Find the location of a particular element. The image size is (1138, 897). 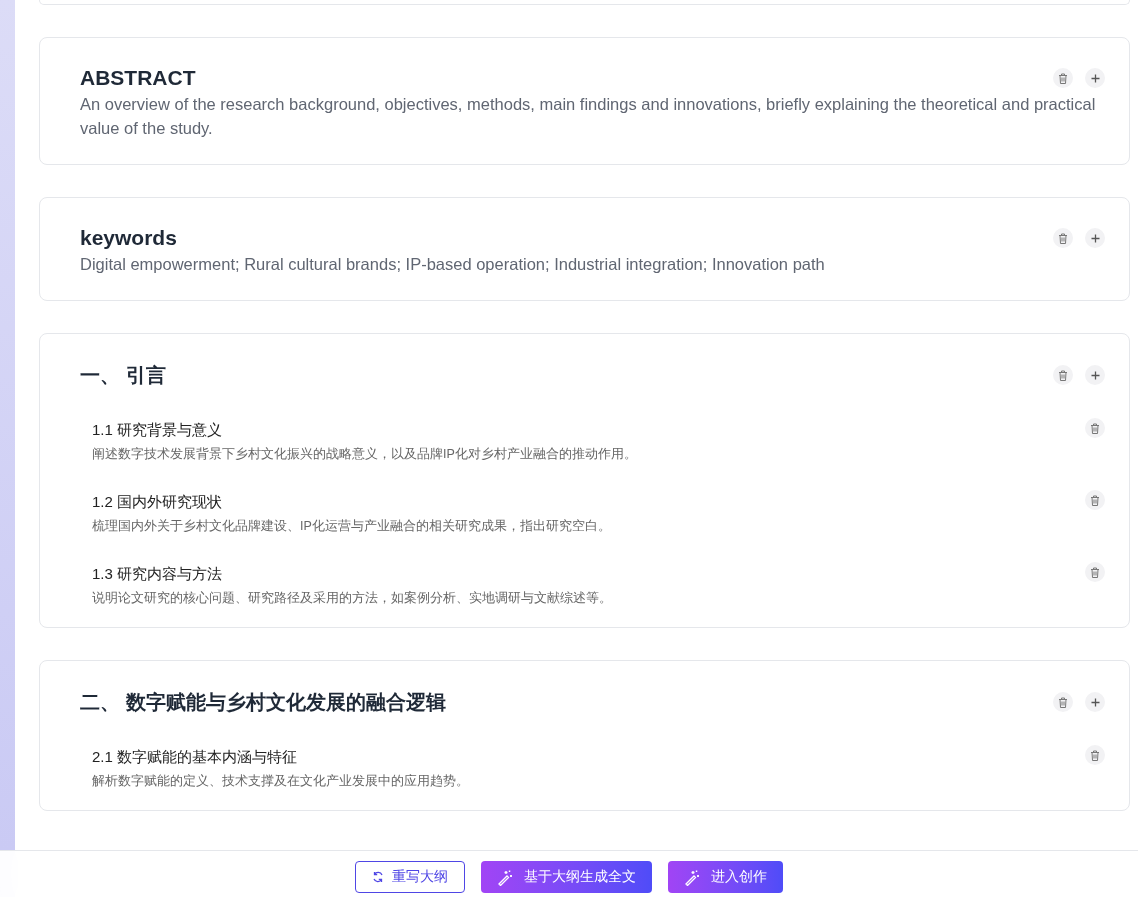

subsection-description: 解析数字赋能的定义、技术支撑及在文化产业发展中的应用趋势。 is located at coordinates (280, 781).